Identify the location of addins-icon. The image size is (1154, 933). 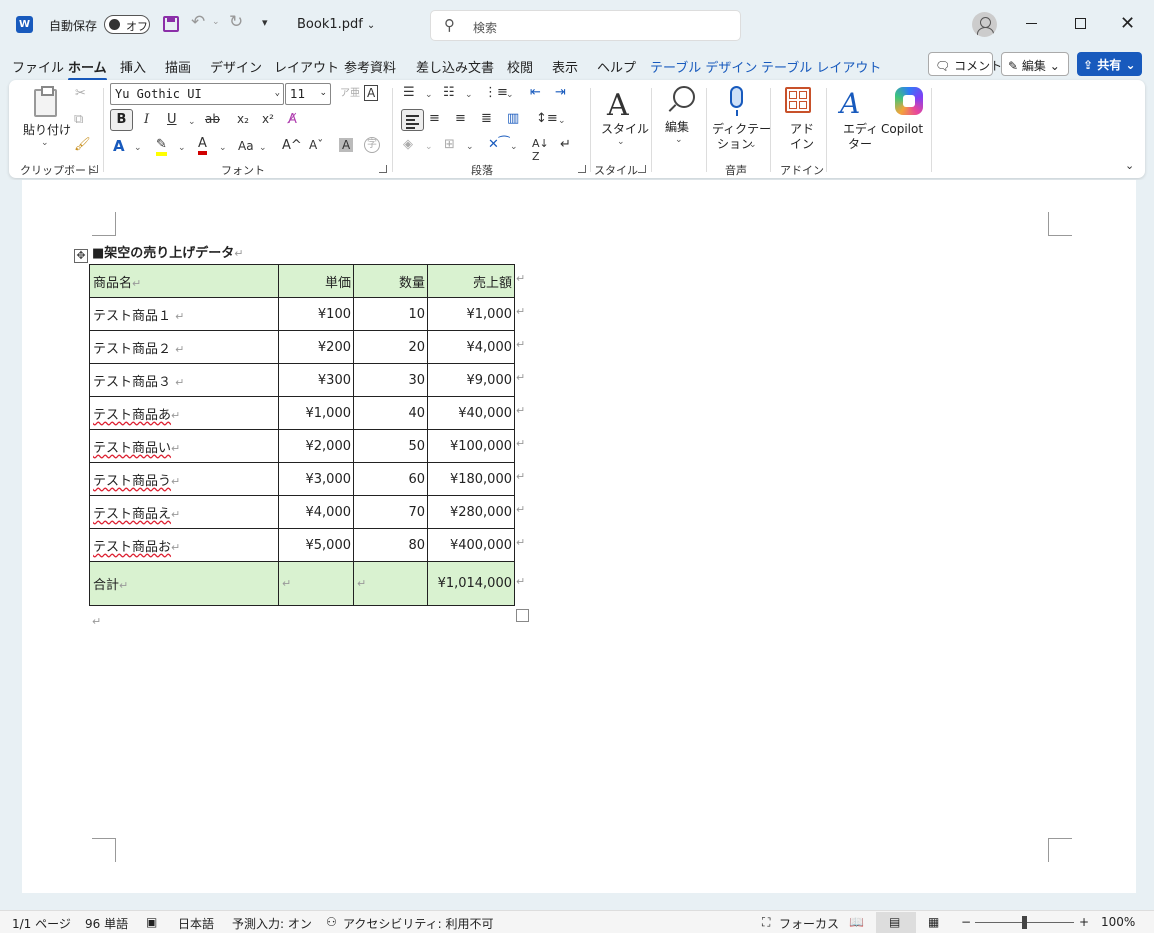
(798, 100).